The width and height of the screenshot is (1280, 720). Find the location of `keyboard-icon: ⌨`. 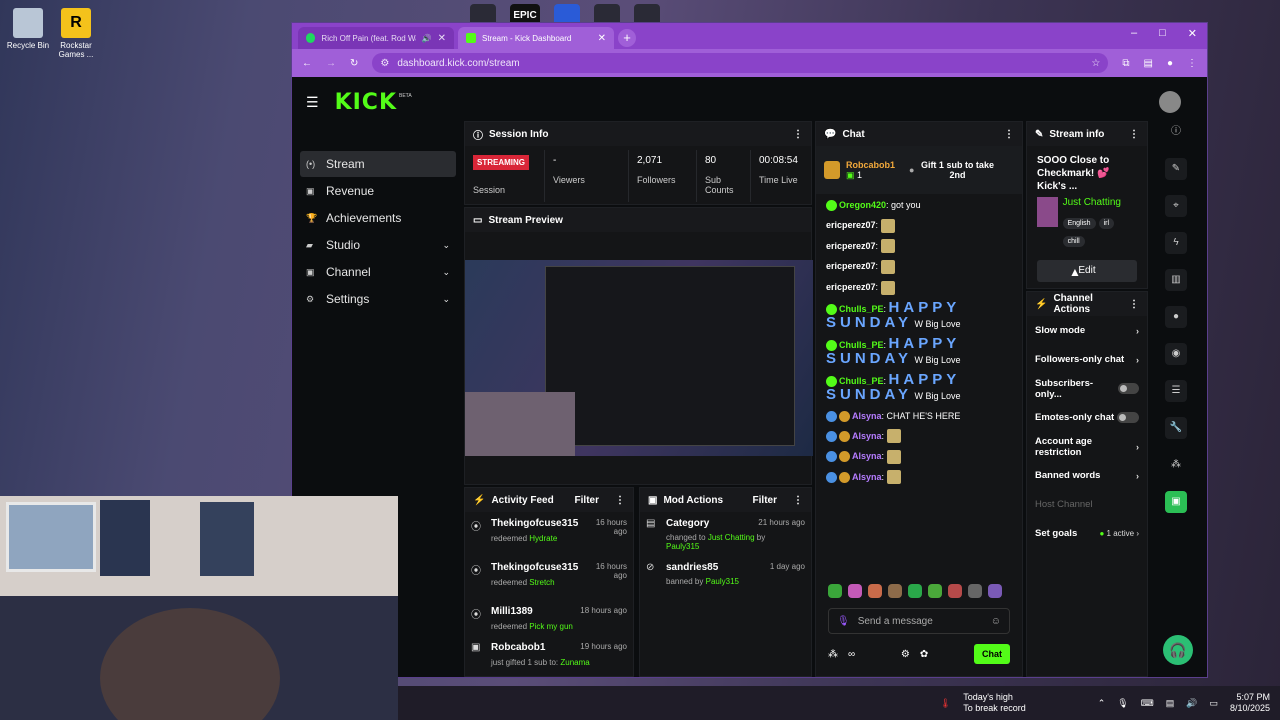

keyboard-icon: ⌨ is located at coordinates (1147, 703).